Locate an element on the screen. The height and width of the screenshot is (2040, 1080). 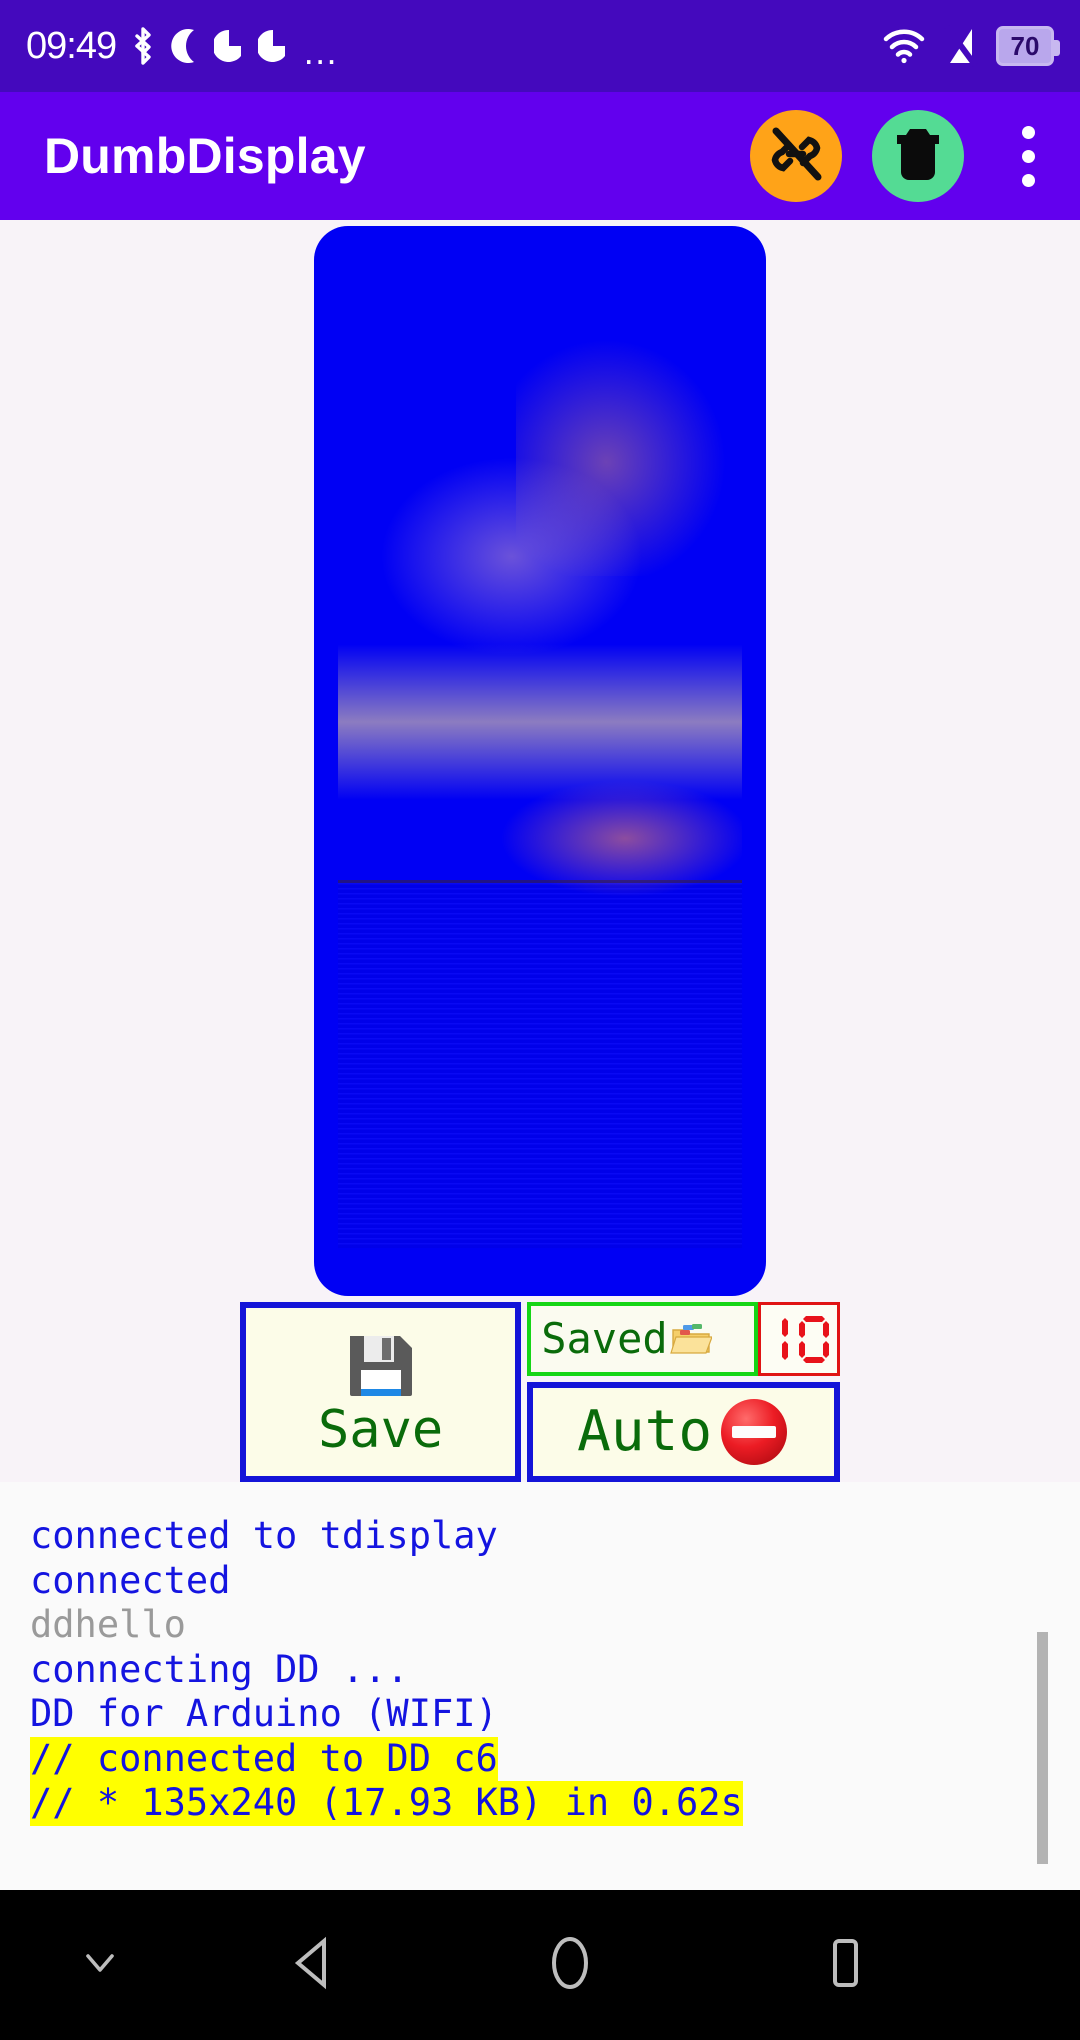
home-circle-icon is located at coordinates (570, 1965).